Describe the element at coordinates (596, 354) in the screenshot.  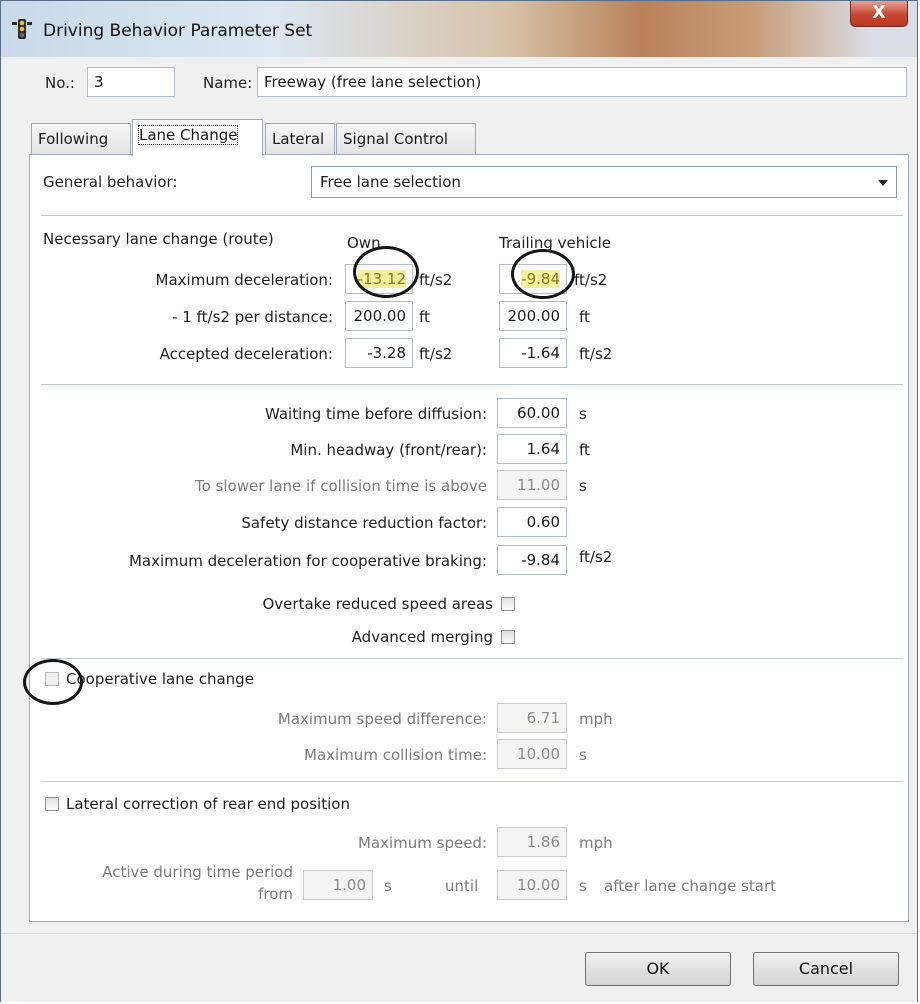
I see `trail-accepted-decel-unit: ft/s2` at that location.